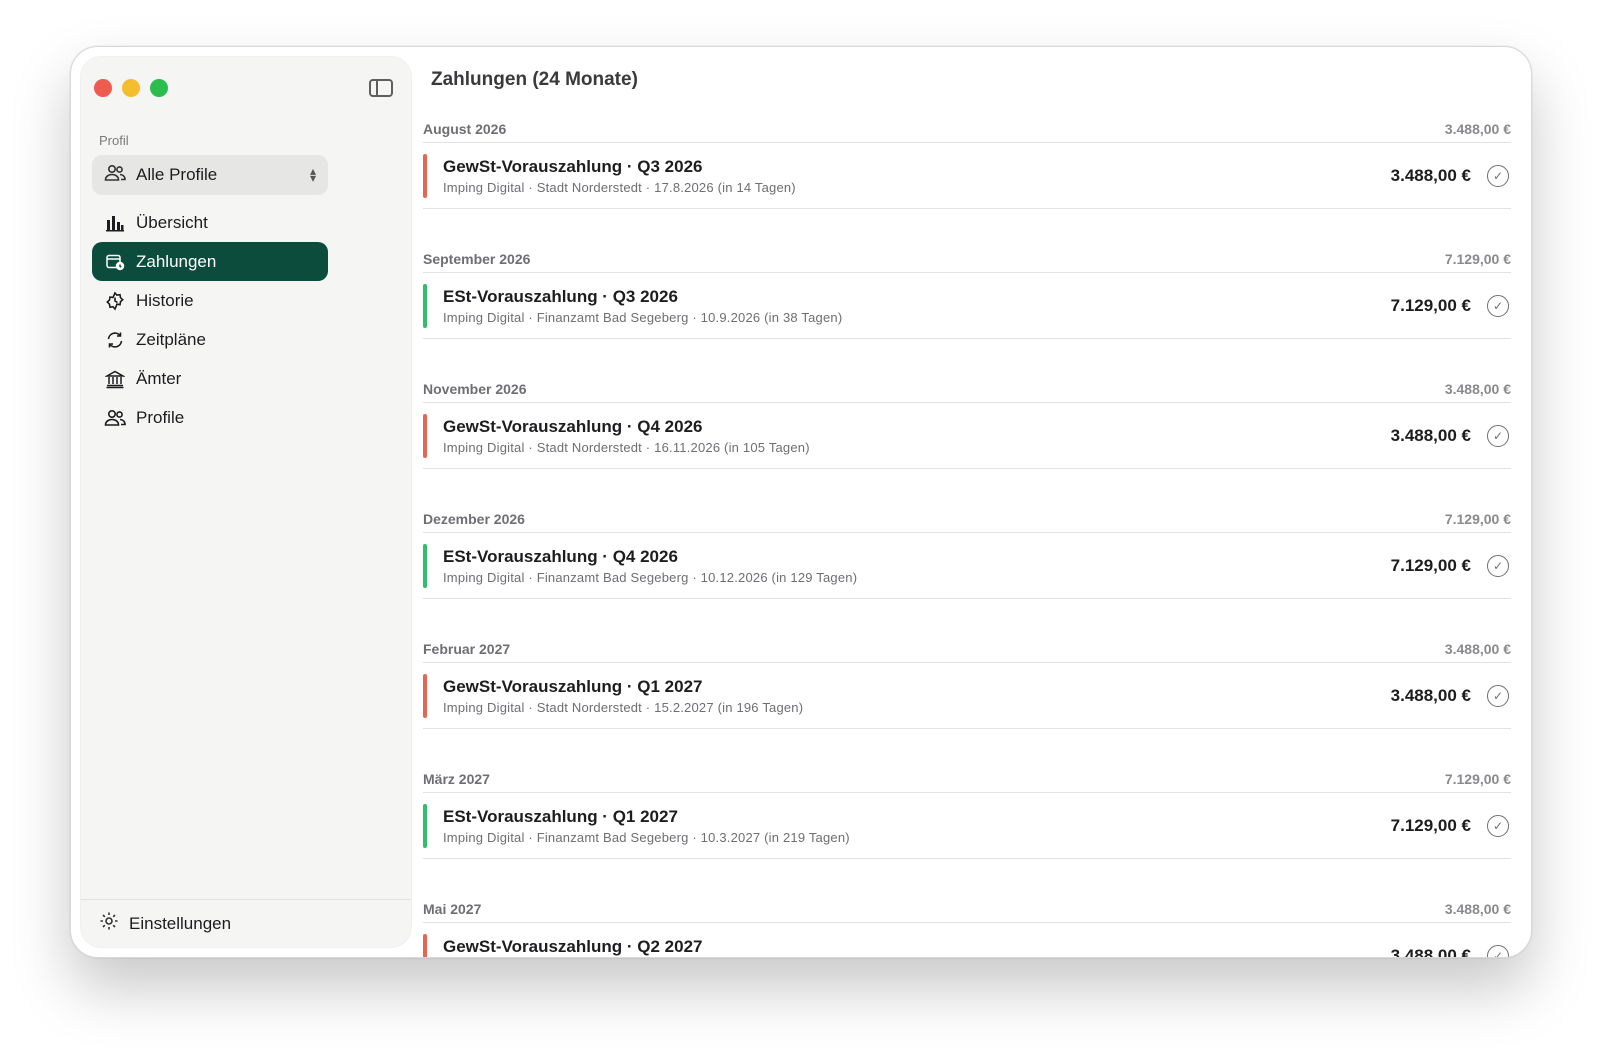 Image resolution: width=1600 pixels, height=1050 pixels. Describe the element at coordinates (210, 378) in the screenshot. I see `sidebar-item-ämter: Ämter` at that location.